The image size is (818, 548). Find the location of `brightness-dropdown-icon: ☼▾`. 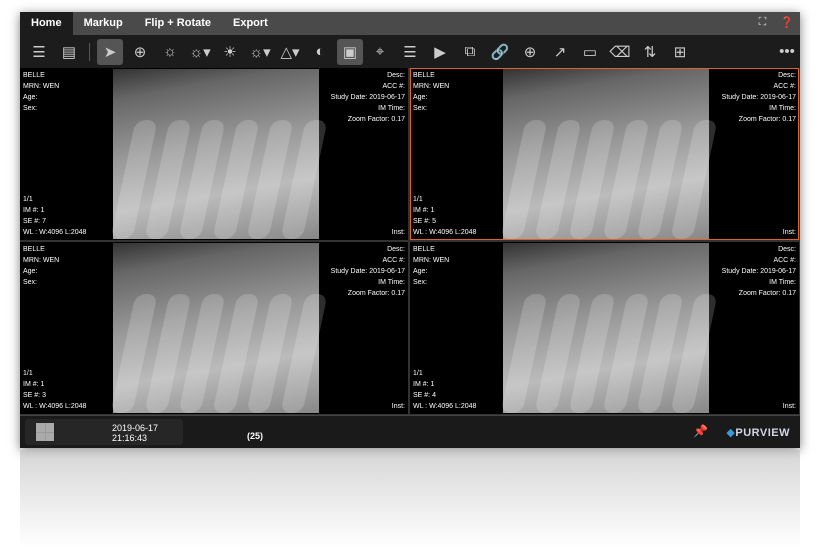

brightness-dropdown-icon: ☼▾ is located at coordinates (200, 52).